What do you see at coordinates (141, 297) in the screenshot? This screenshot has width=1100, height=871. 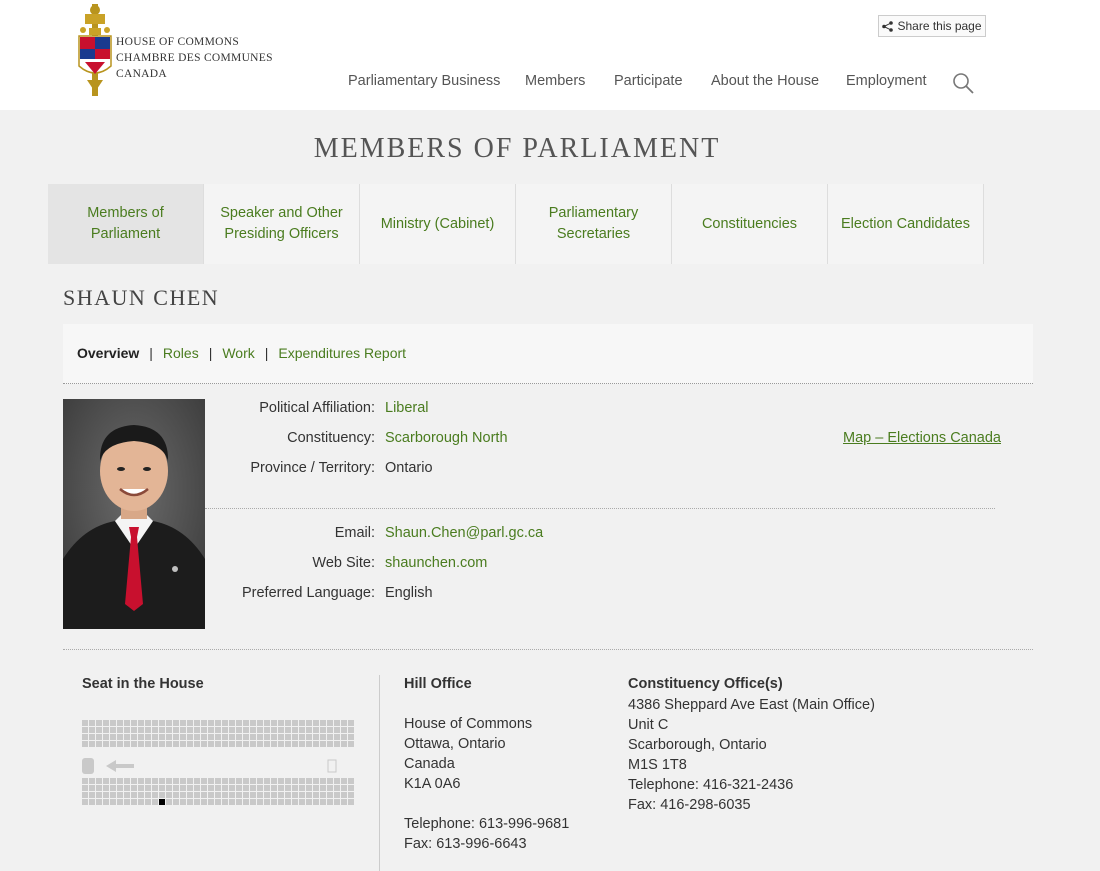 I see `mp-name: SHAUN CHEN` at bounding box center [141, 297].